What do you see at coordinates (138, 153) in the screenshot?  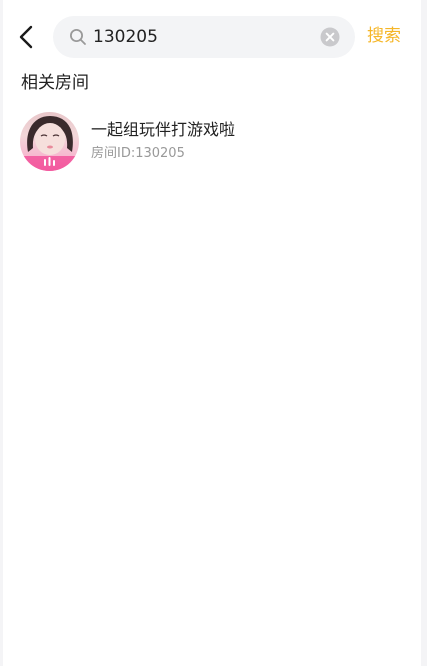 I see `room-id: 房间ID:130205` at bounding box center [138, 153].